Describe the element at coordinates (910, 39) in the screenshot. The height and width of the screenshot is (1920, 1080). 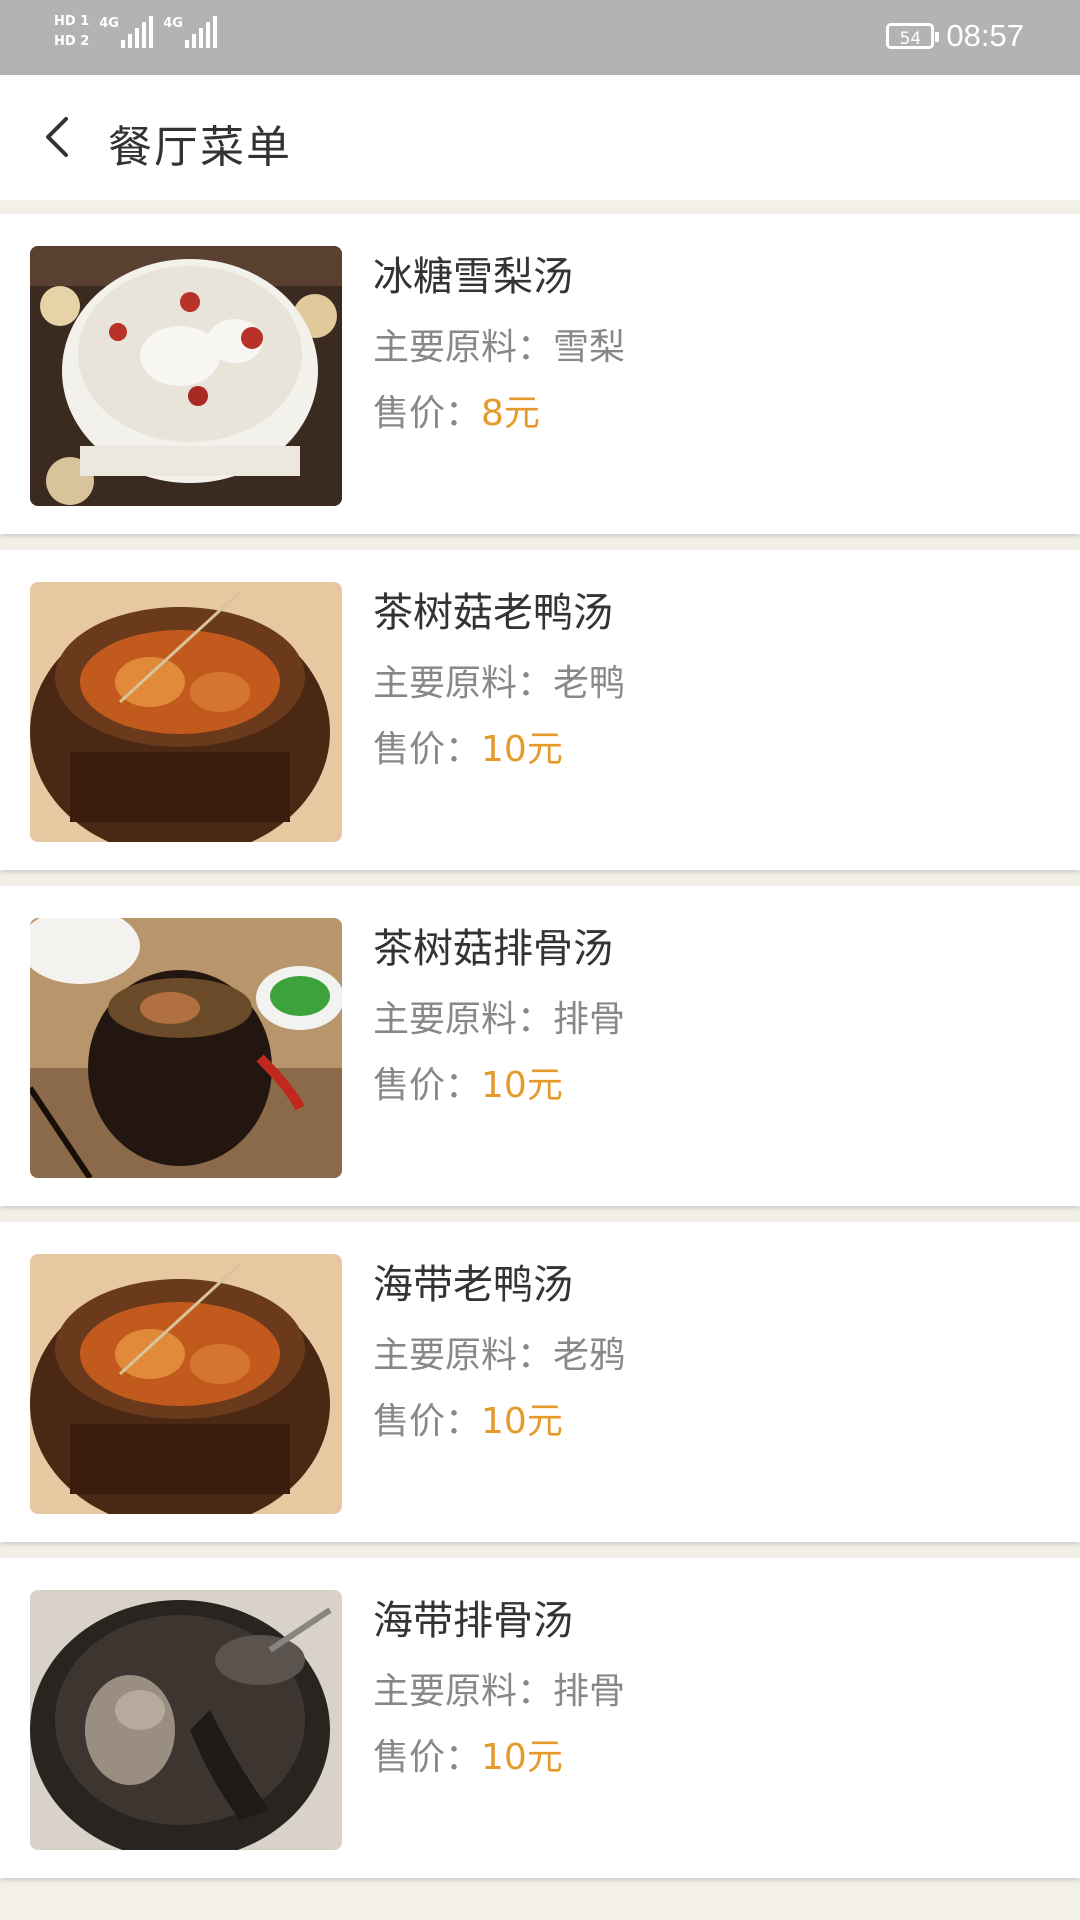
I see `battery-level: 54` at that location.